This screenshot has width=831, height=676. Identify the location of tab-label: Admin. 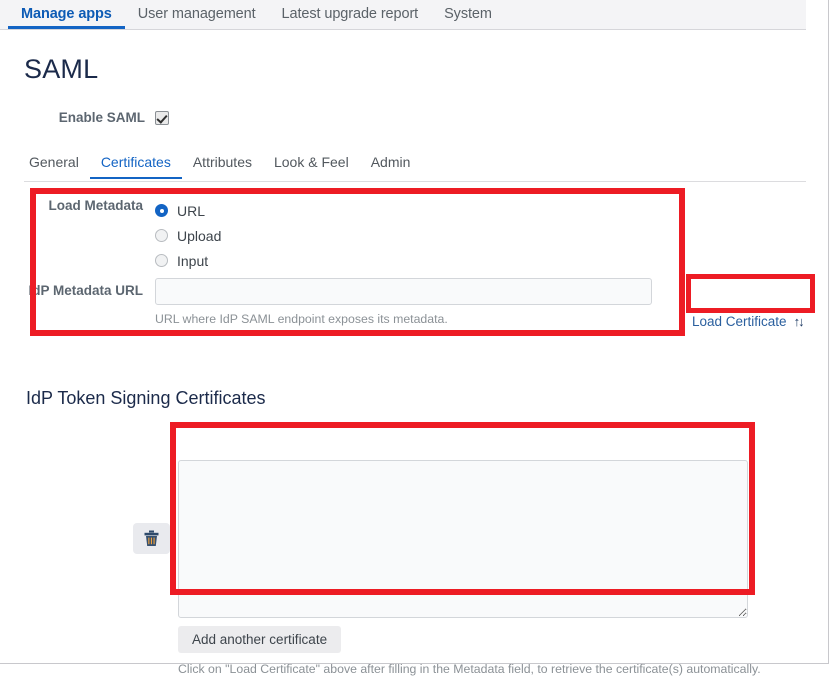
(390, 162).